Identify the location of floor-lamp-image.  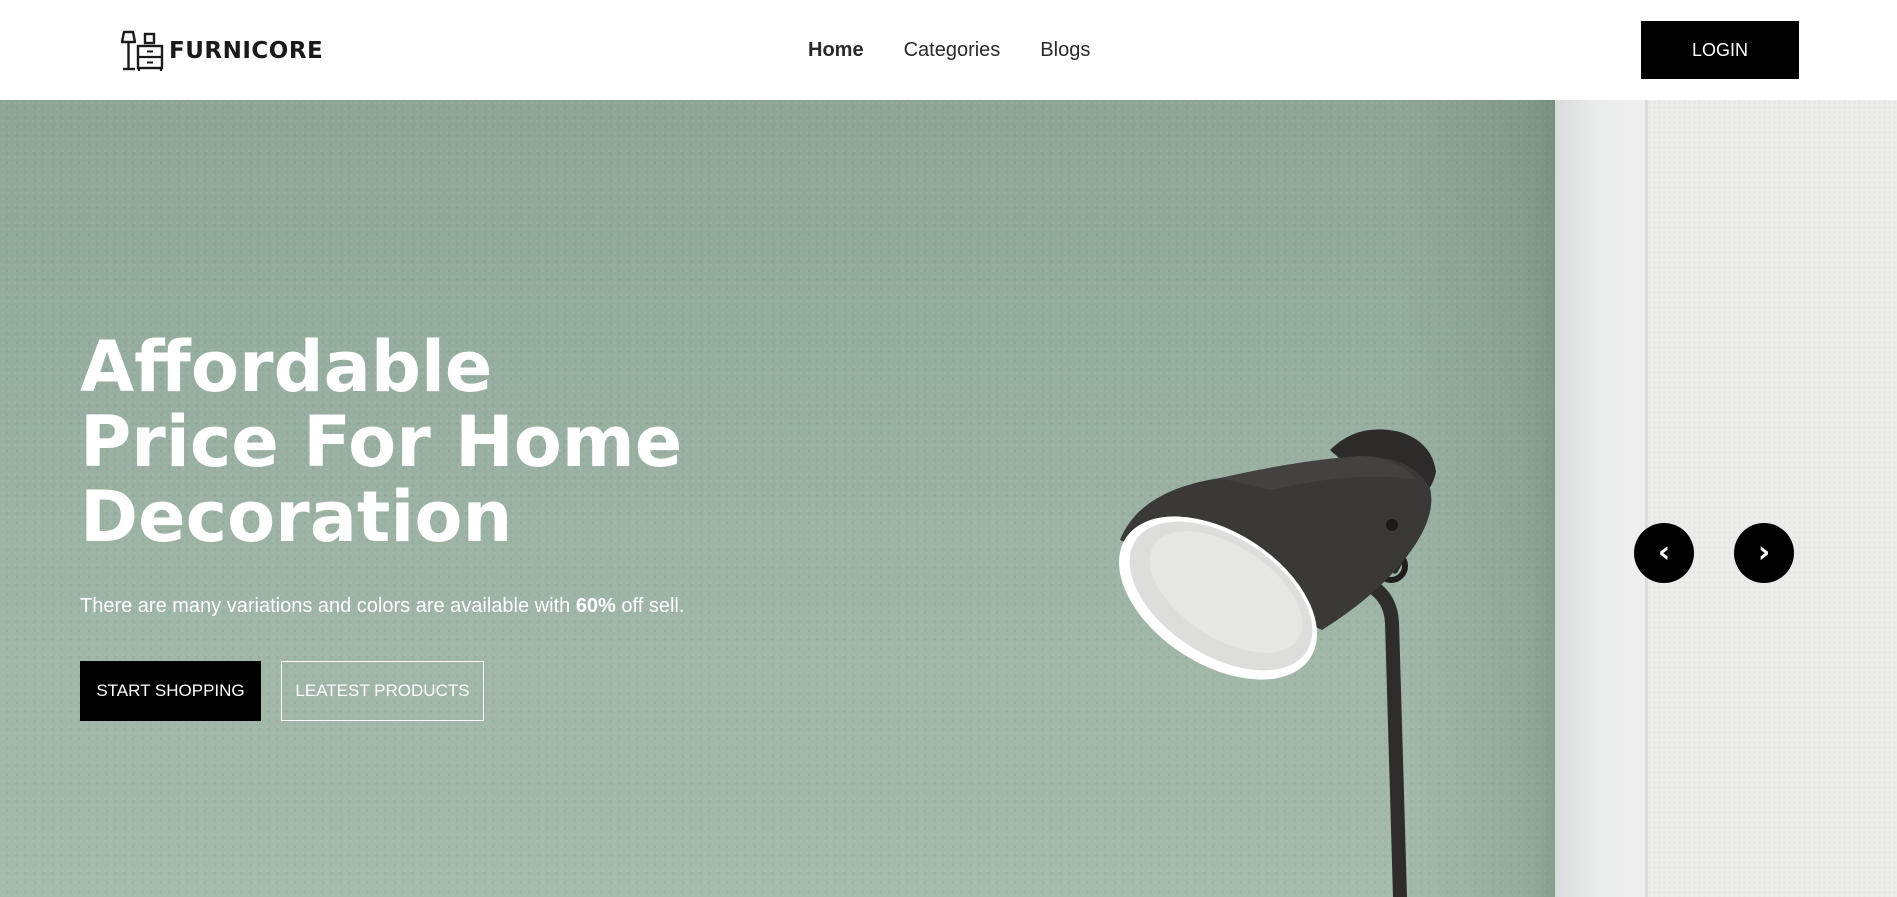
(1277, 663).